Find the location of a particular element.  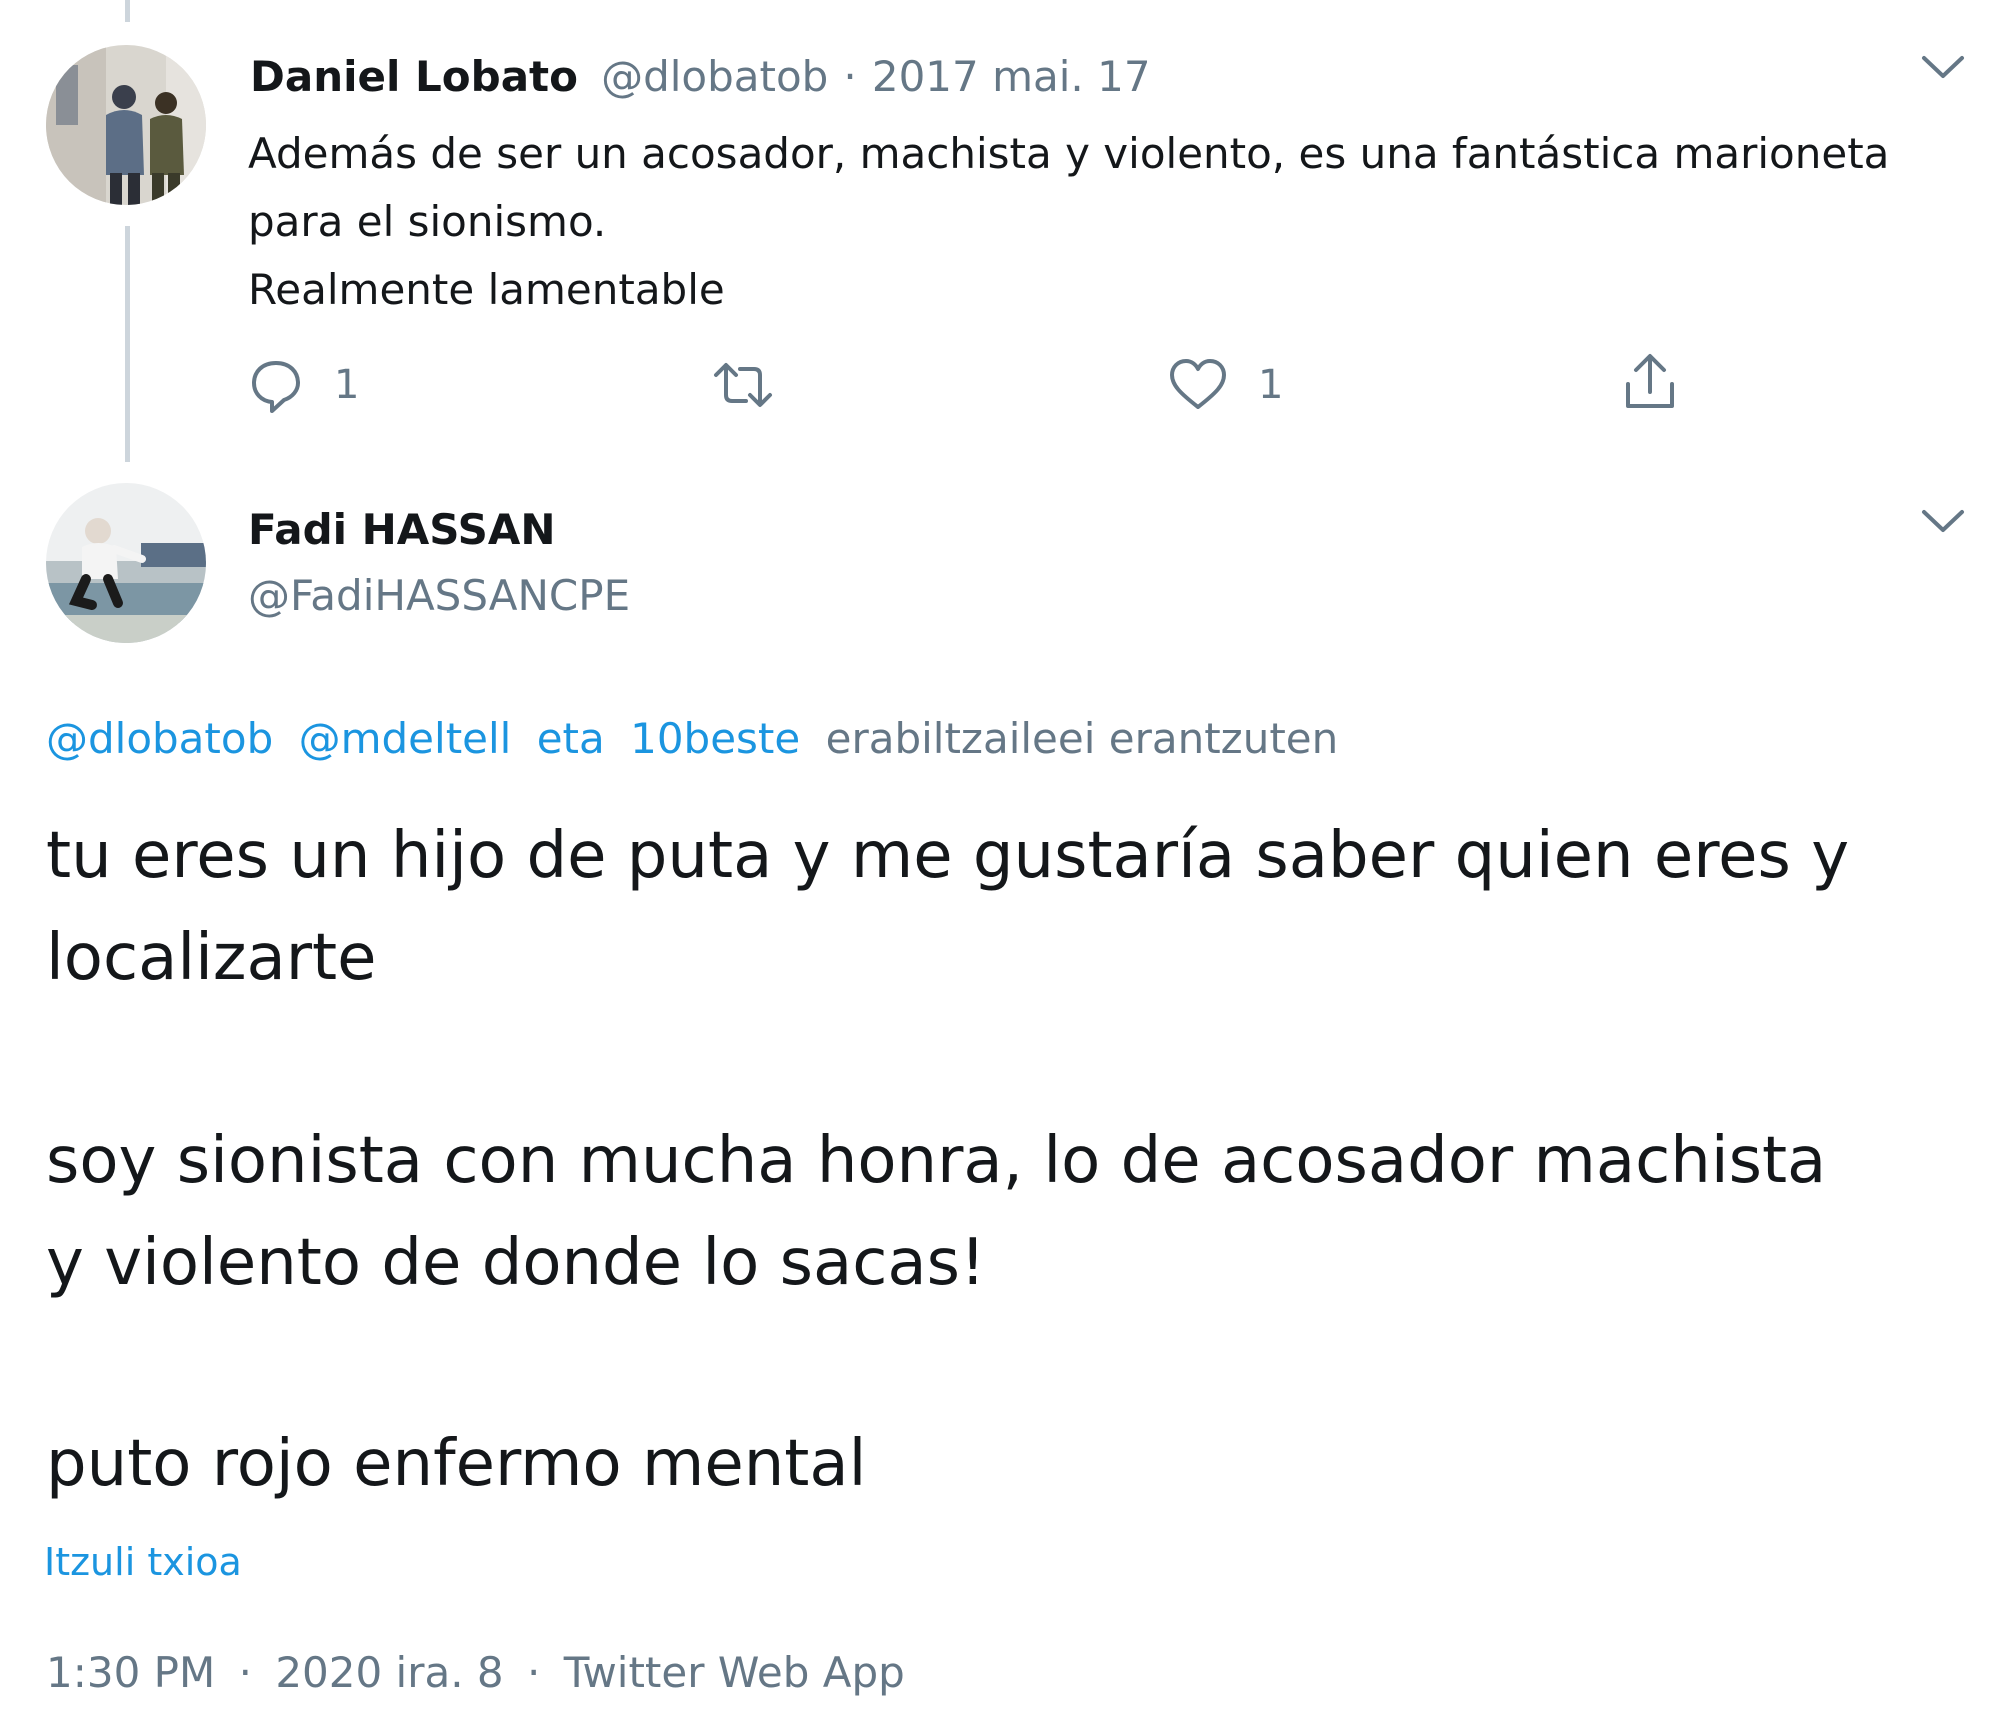

mention-conjunction: eta is located at coordinates (571, 738).